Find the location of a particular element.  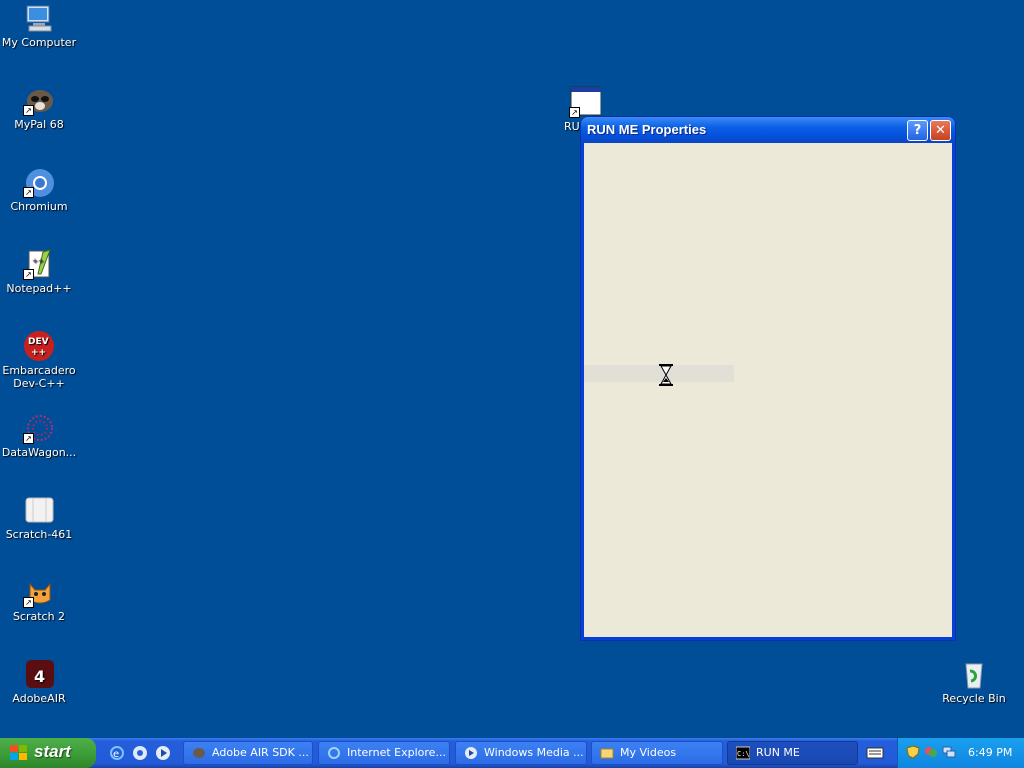

desktop-icon-devcpp: DEV ++ Embarcadero Dev-C++ is located at coordinates (39, 360).